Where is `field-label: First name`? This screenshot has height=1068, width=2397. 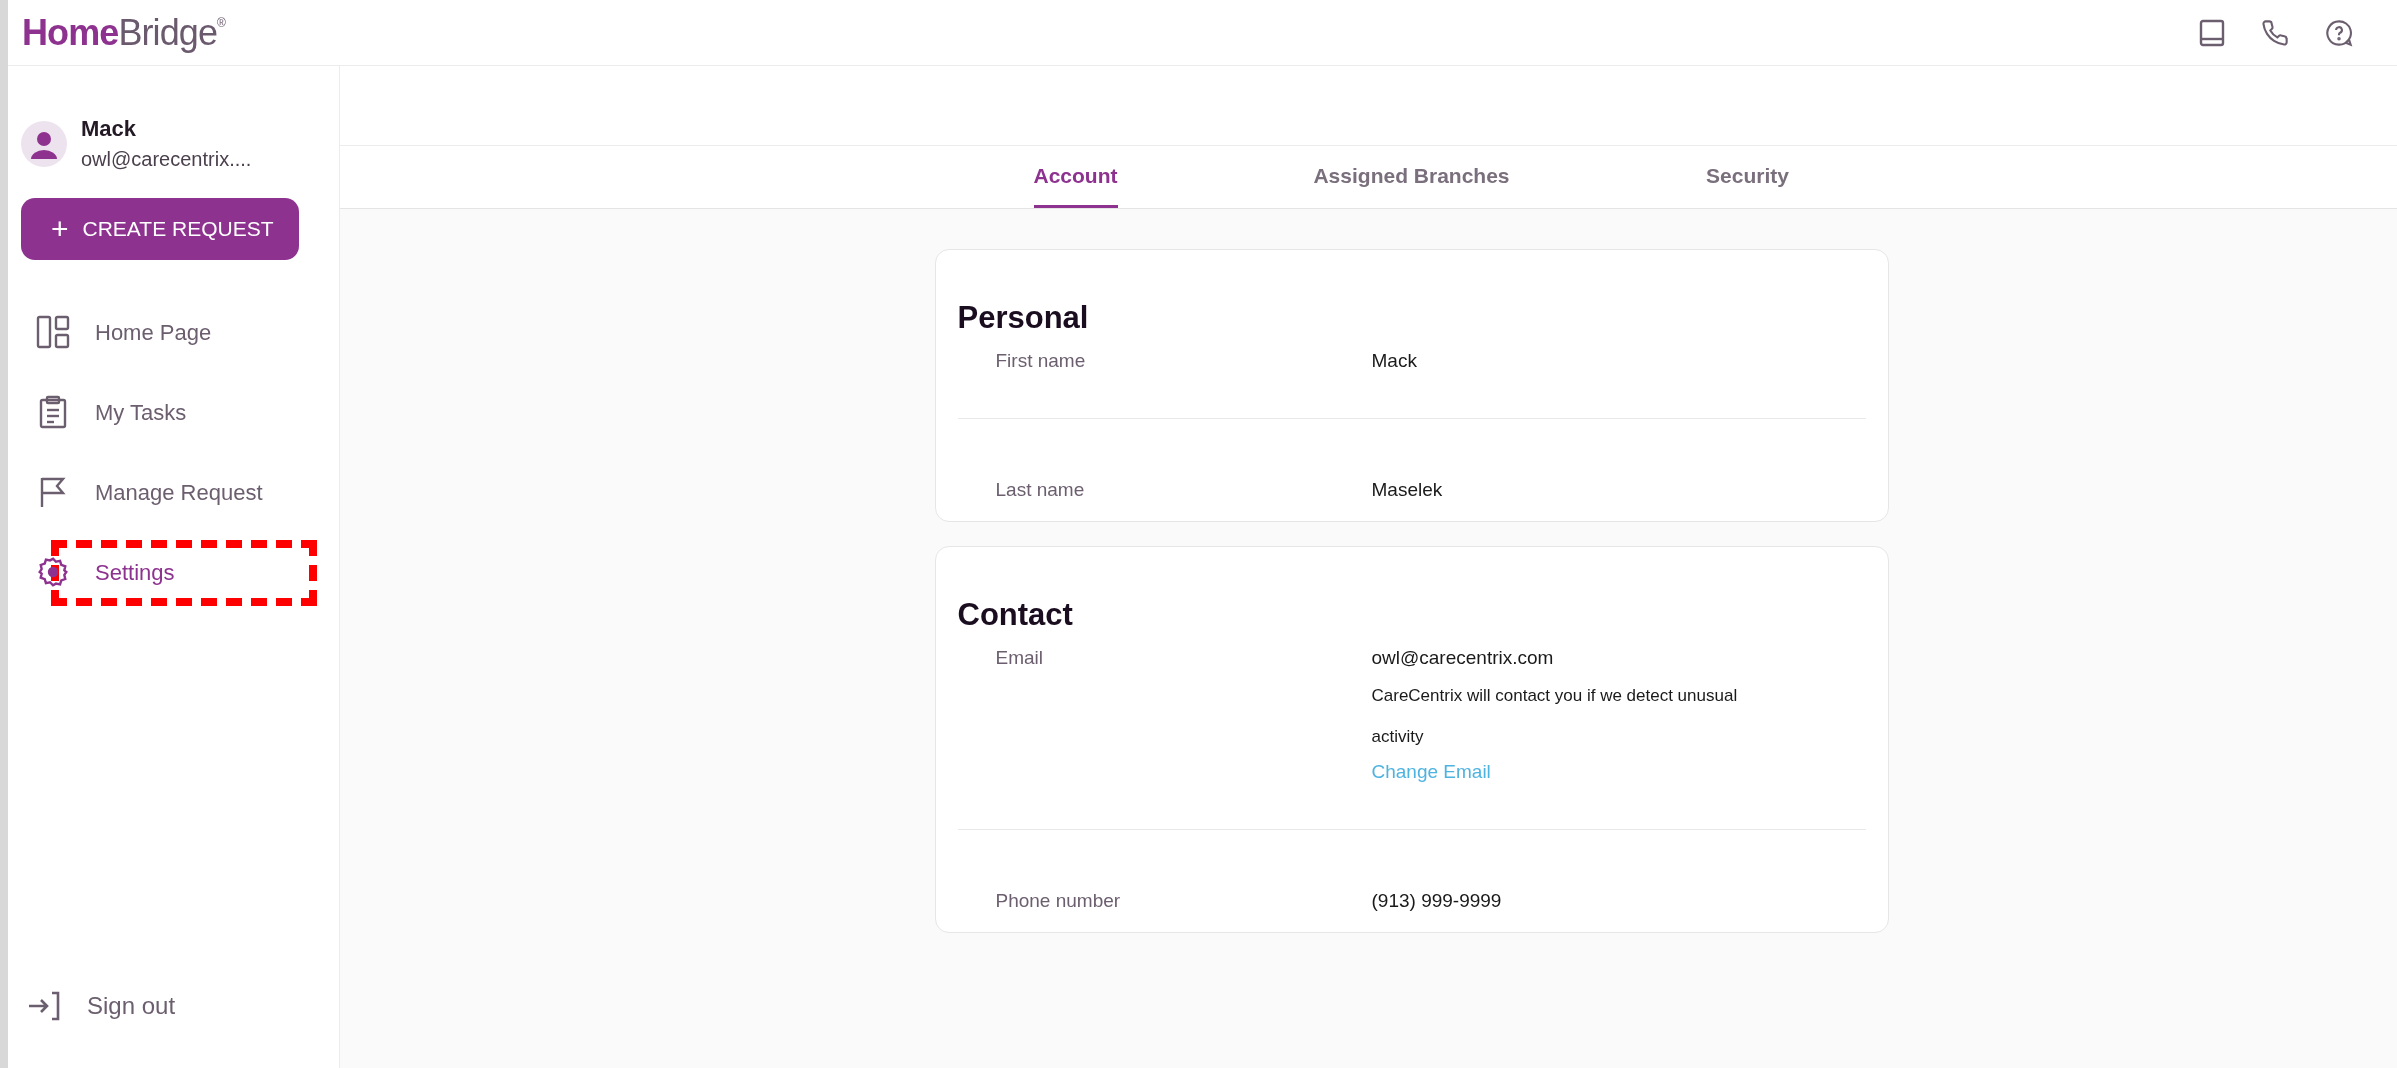 field-label: First name is located at coordinates (1041, 361).